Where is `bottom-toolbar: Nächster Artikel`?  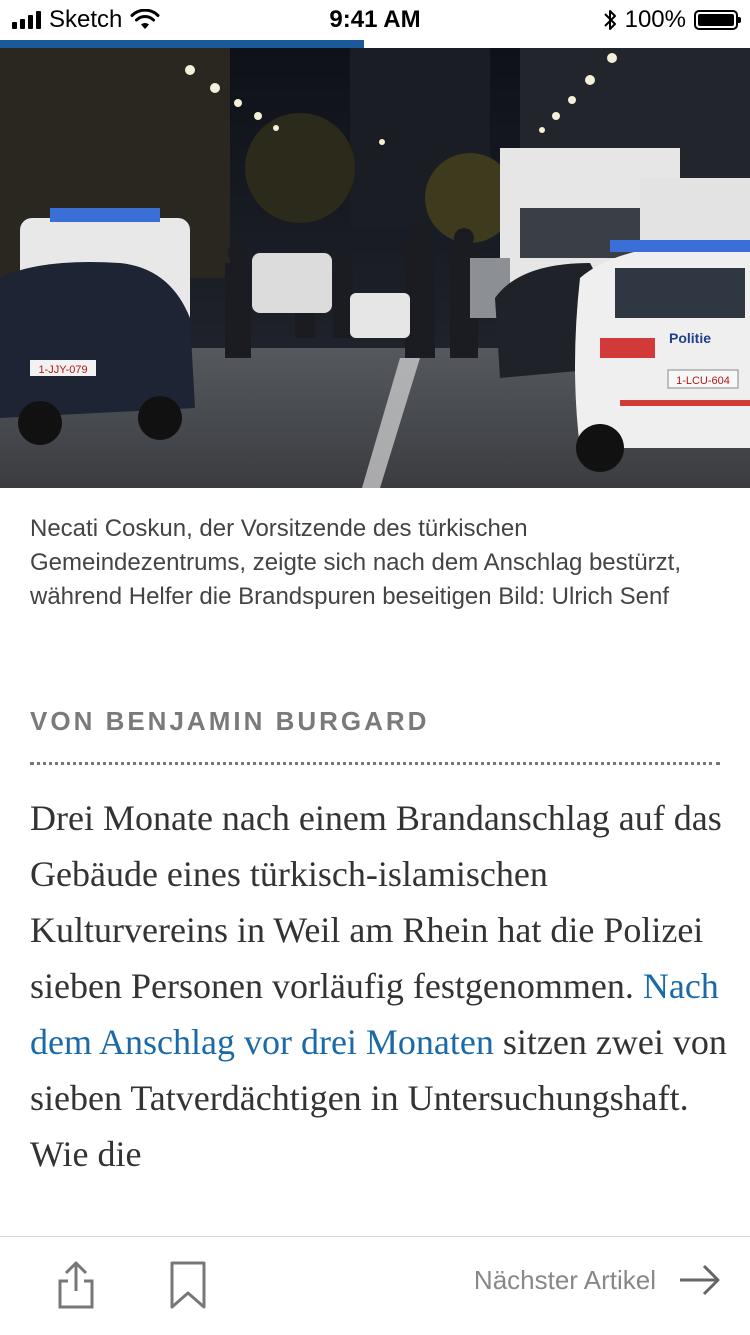
bottom-toolbar: Nächster Artikel is located at coordinates (375, 1285).